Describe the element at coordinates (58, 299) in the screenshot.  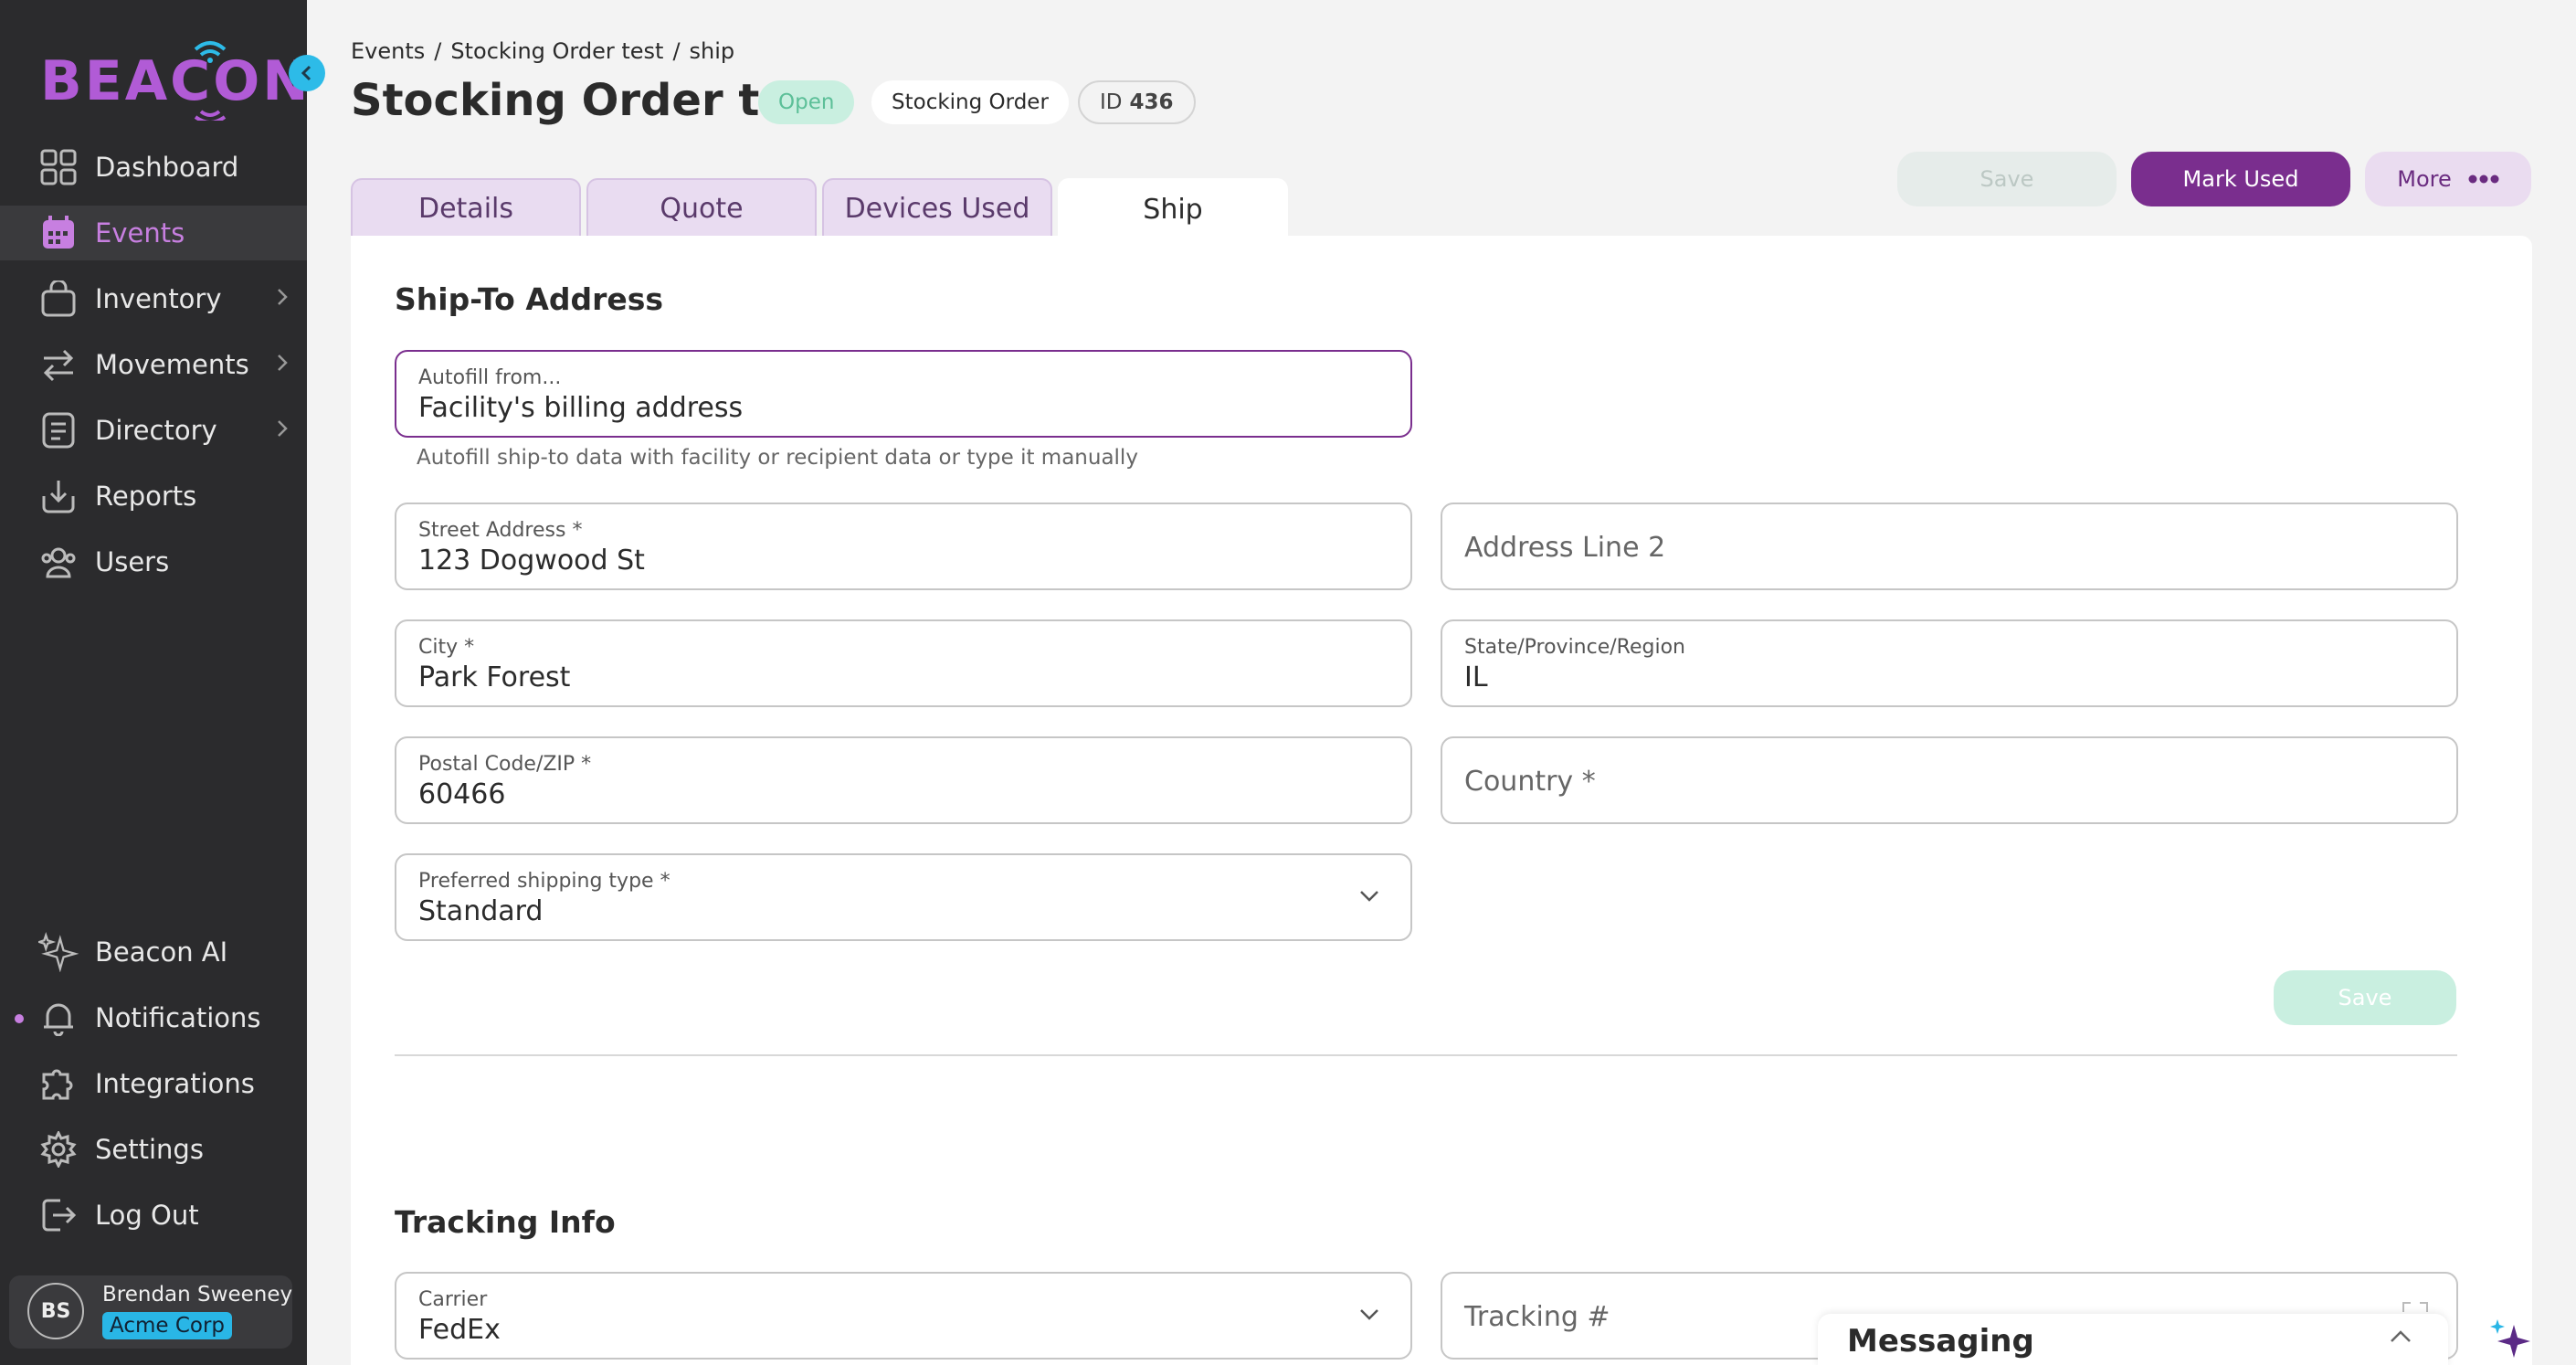
I see `bag-icon` at that location.